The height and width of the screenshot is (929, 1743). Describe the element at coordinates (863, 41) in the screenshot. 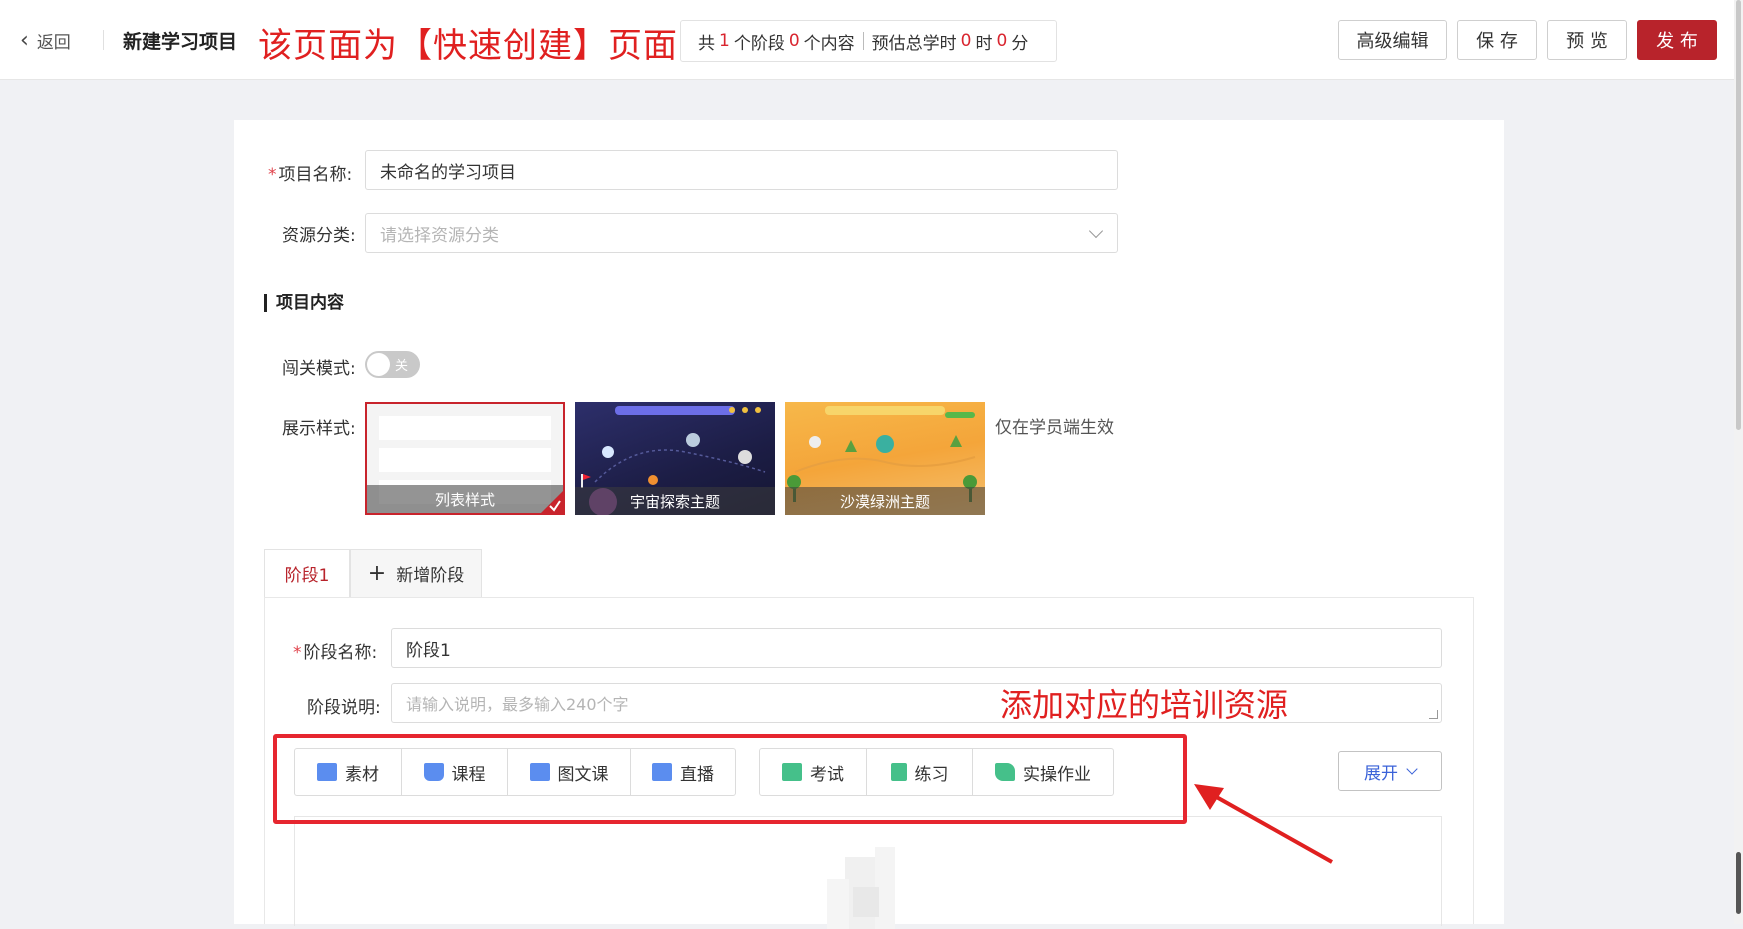

I see `stats-separator` at that location.